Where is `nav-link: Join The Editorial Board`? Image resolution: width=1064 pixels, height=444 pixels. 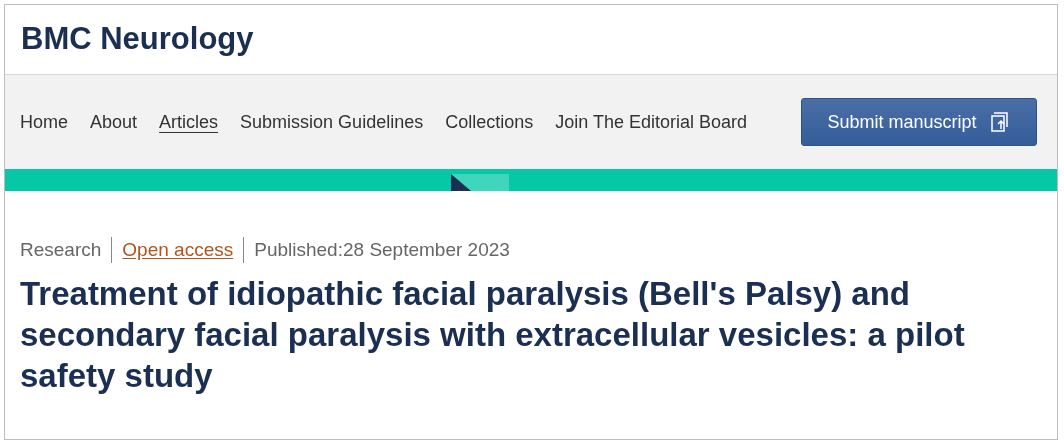 nav-link: Join The Editorial Board is located at coordinates (651, 122).